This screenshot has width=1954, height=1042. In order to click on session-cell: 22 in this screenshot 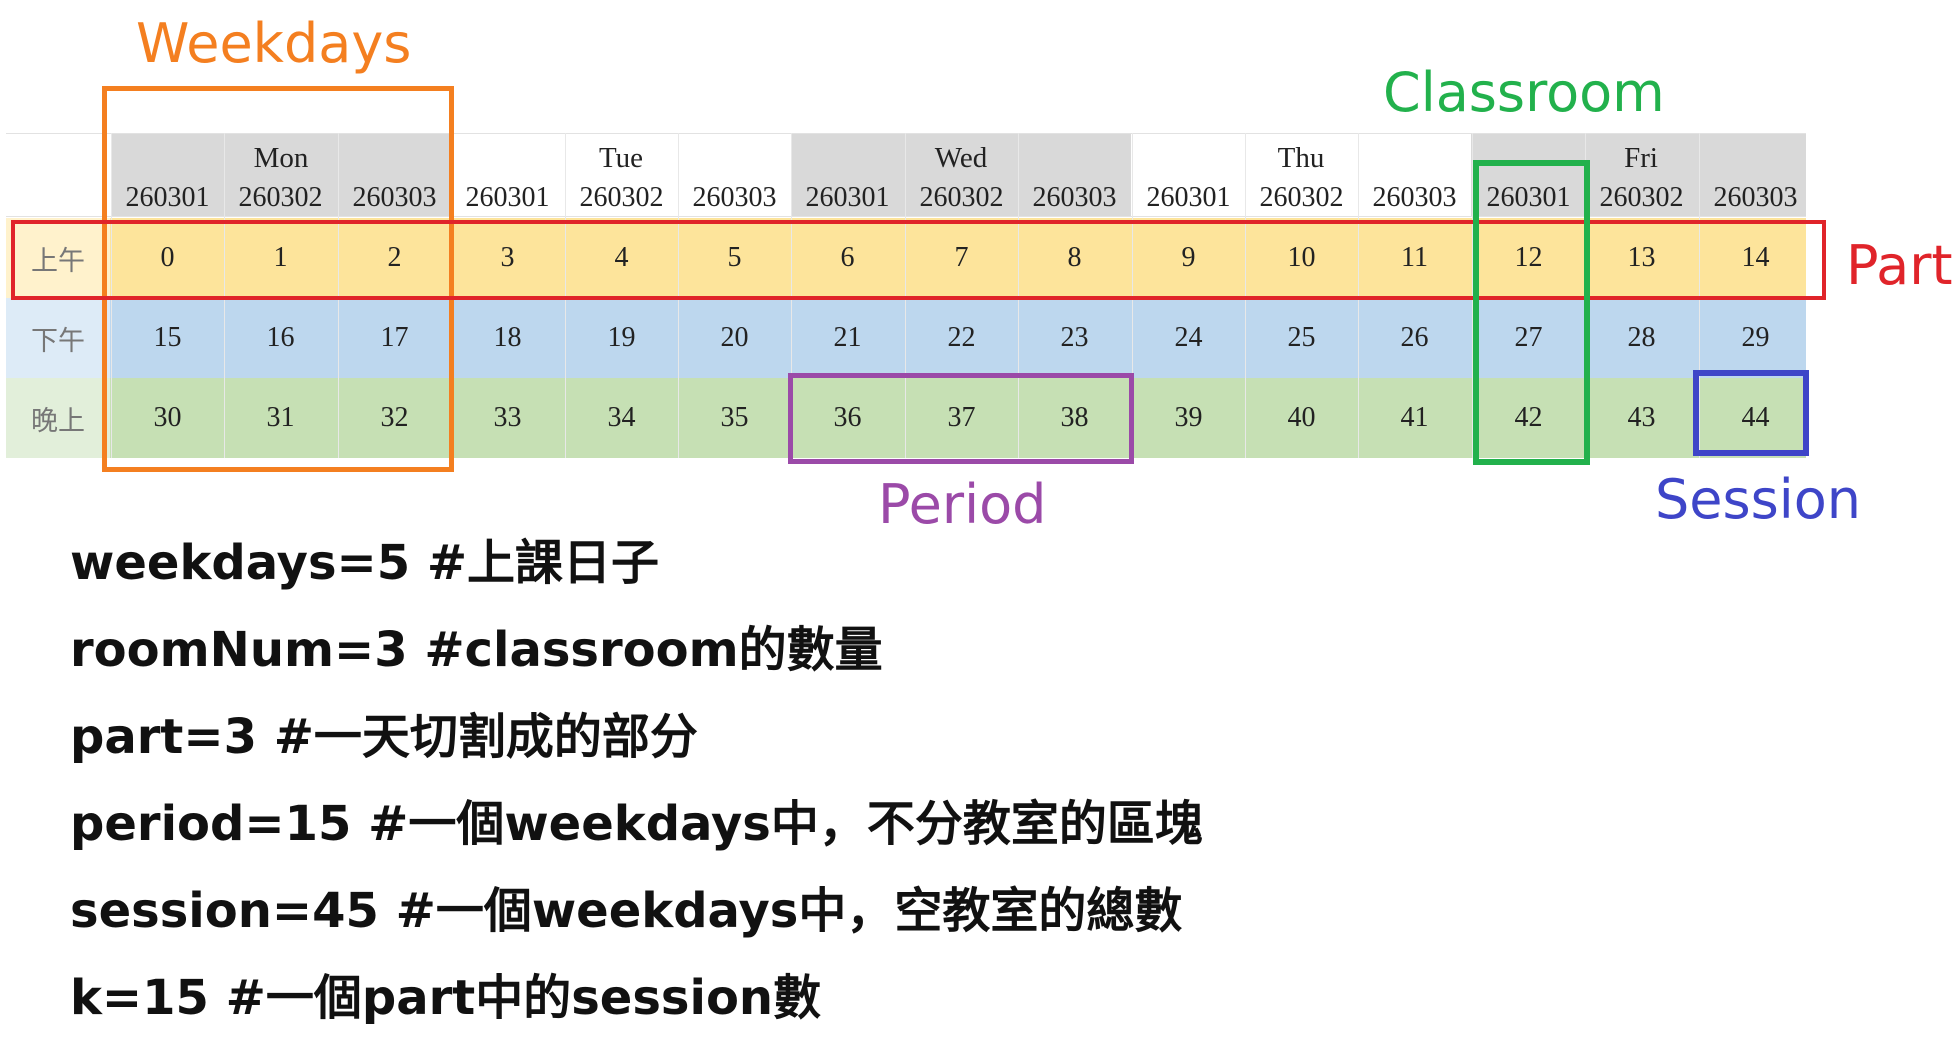, I will do `click(961, 337)`.